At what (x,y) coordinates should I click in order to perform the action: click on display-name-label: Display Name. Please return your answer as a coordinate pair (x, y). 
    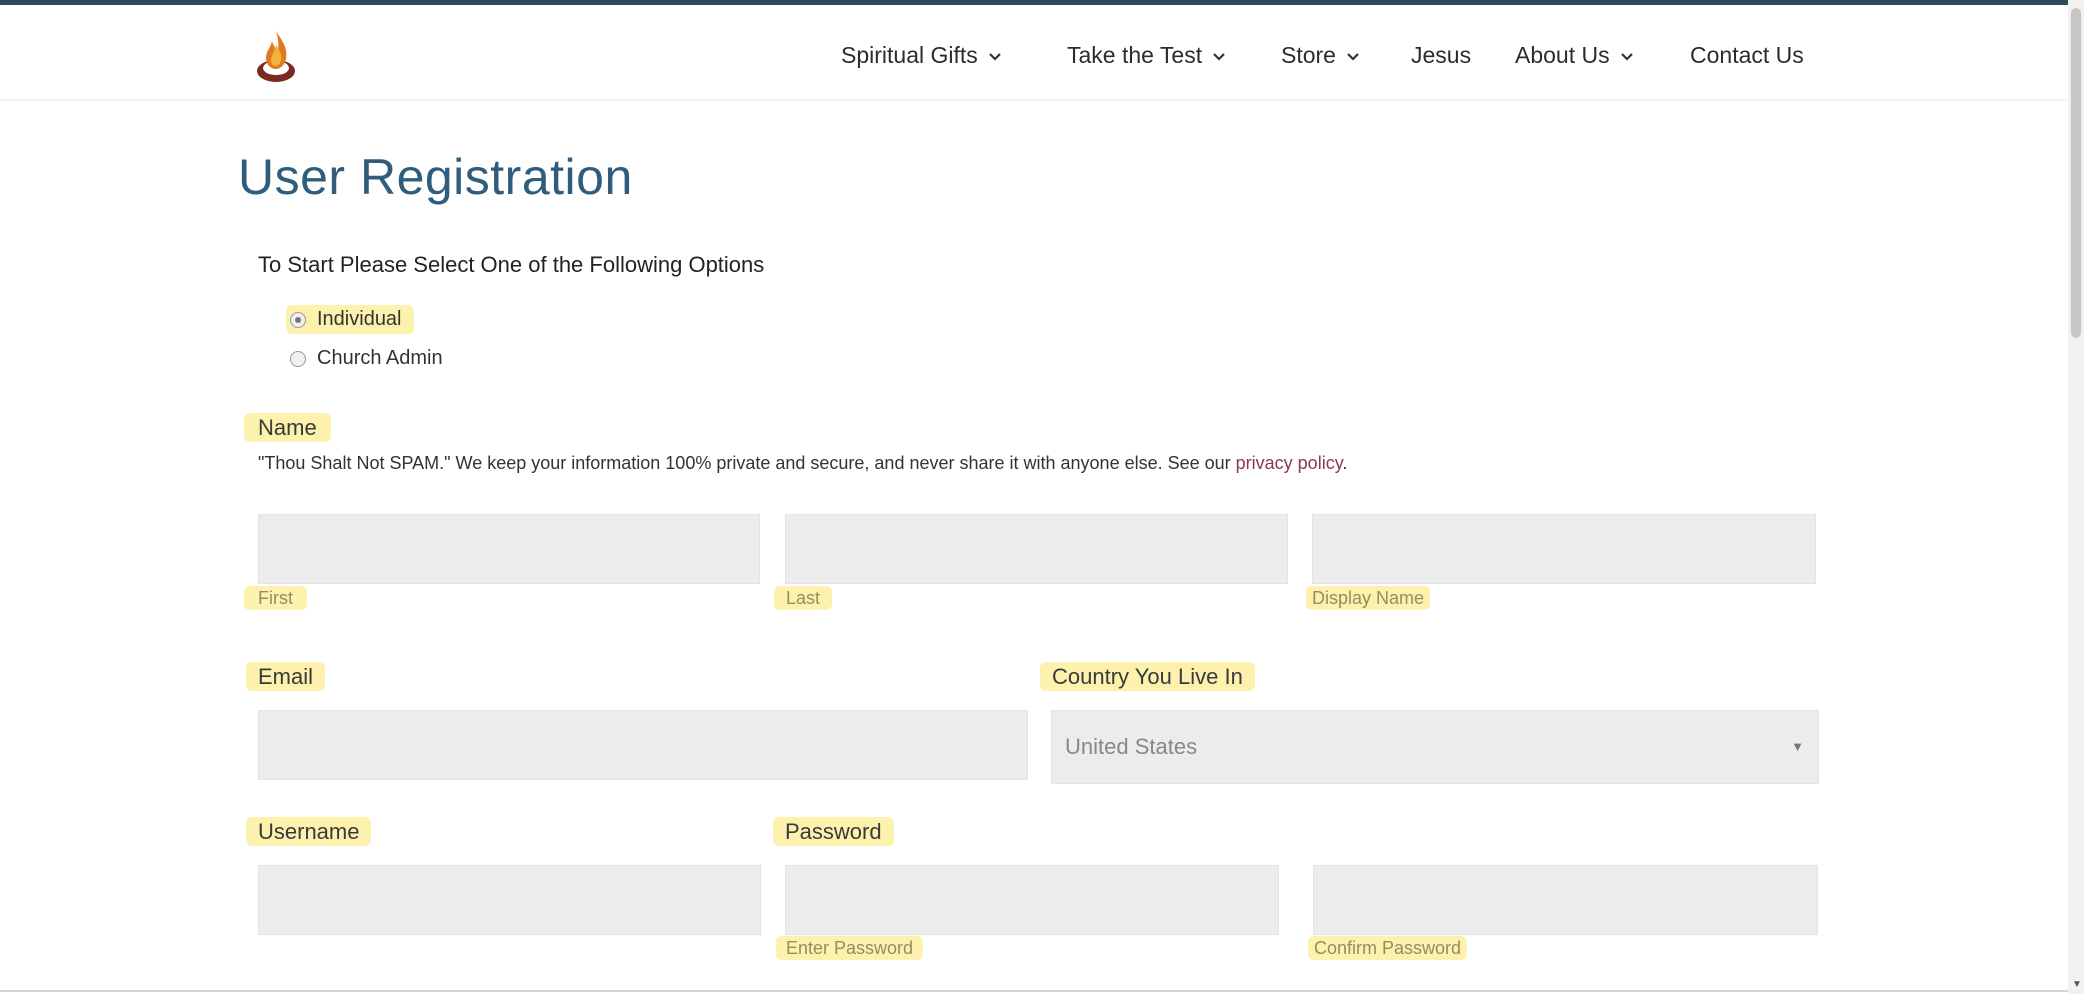
    Looking at the image, I should click on (1368, 598).